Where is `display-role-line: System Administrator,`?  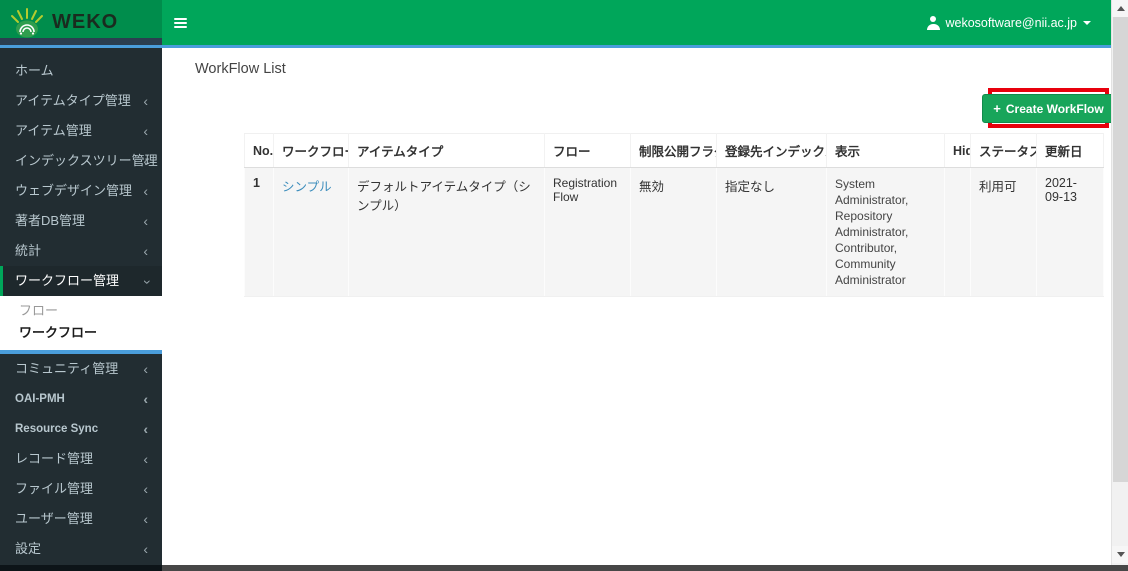 display-role-line: System Administrator, is located at coordinates (872, 192).